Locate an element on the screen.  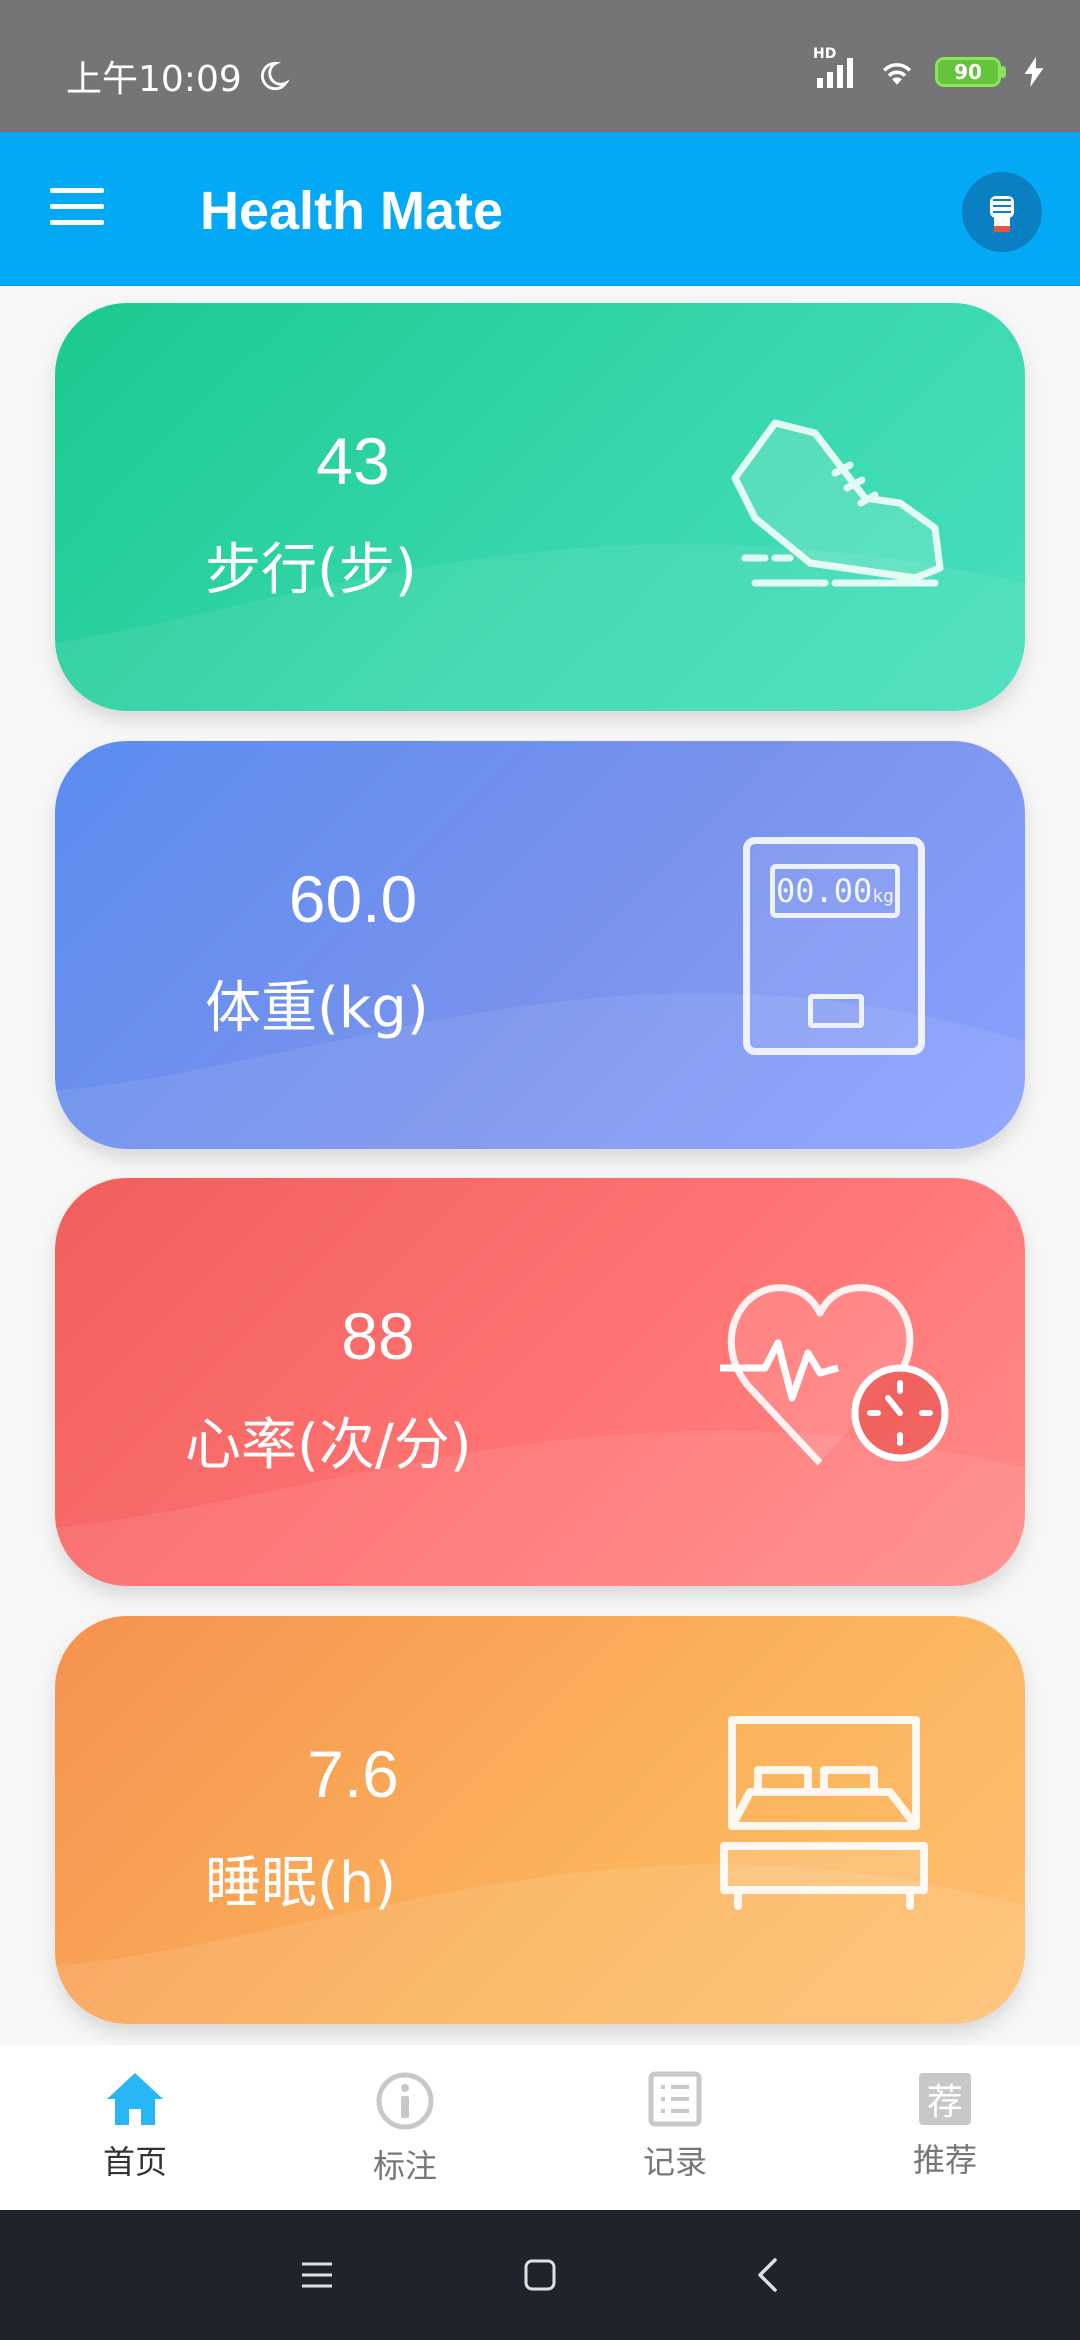
heart-rate-icon is located at coordinates (834, 1375).